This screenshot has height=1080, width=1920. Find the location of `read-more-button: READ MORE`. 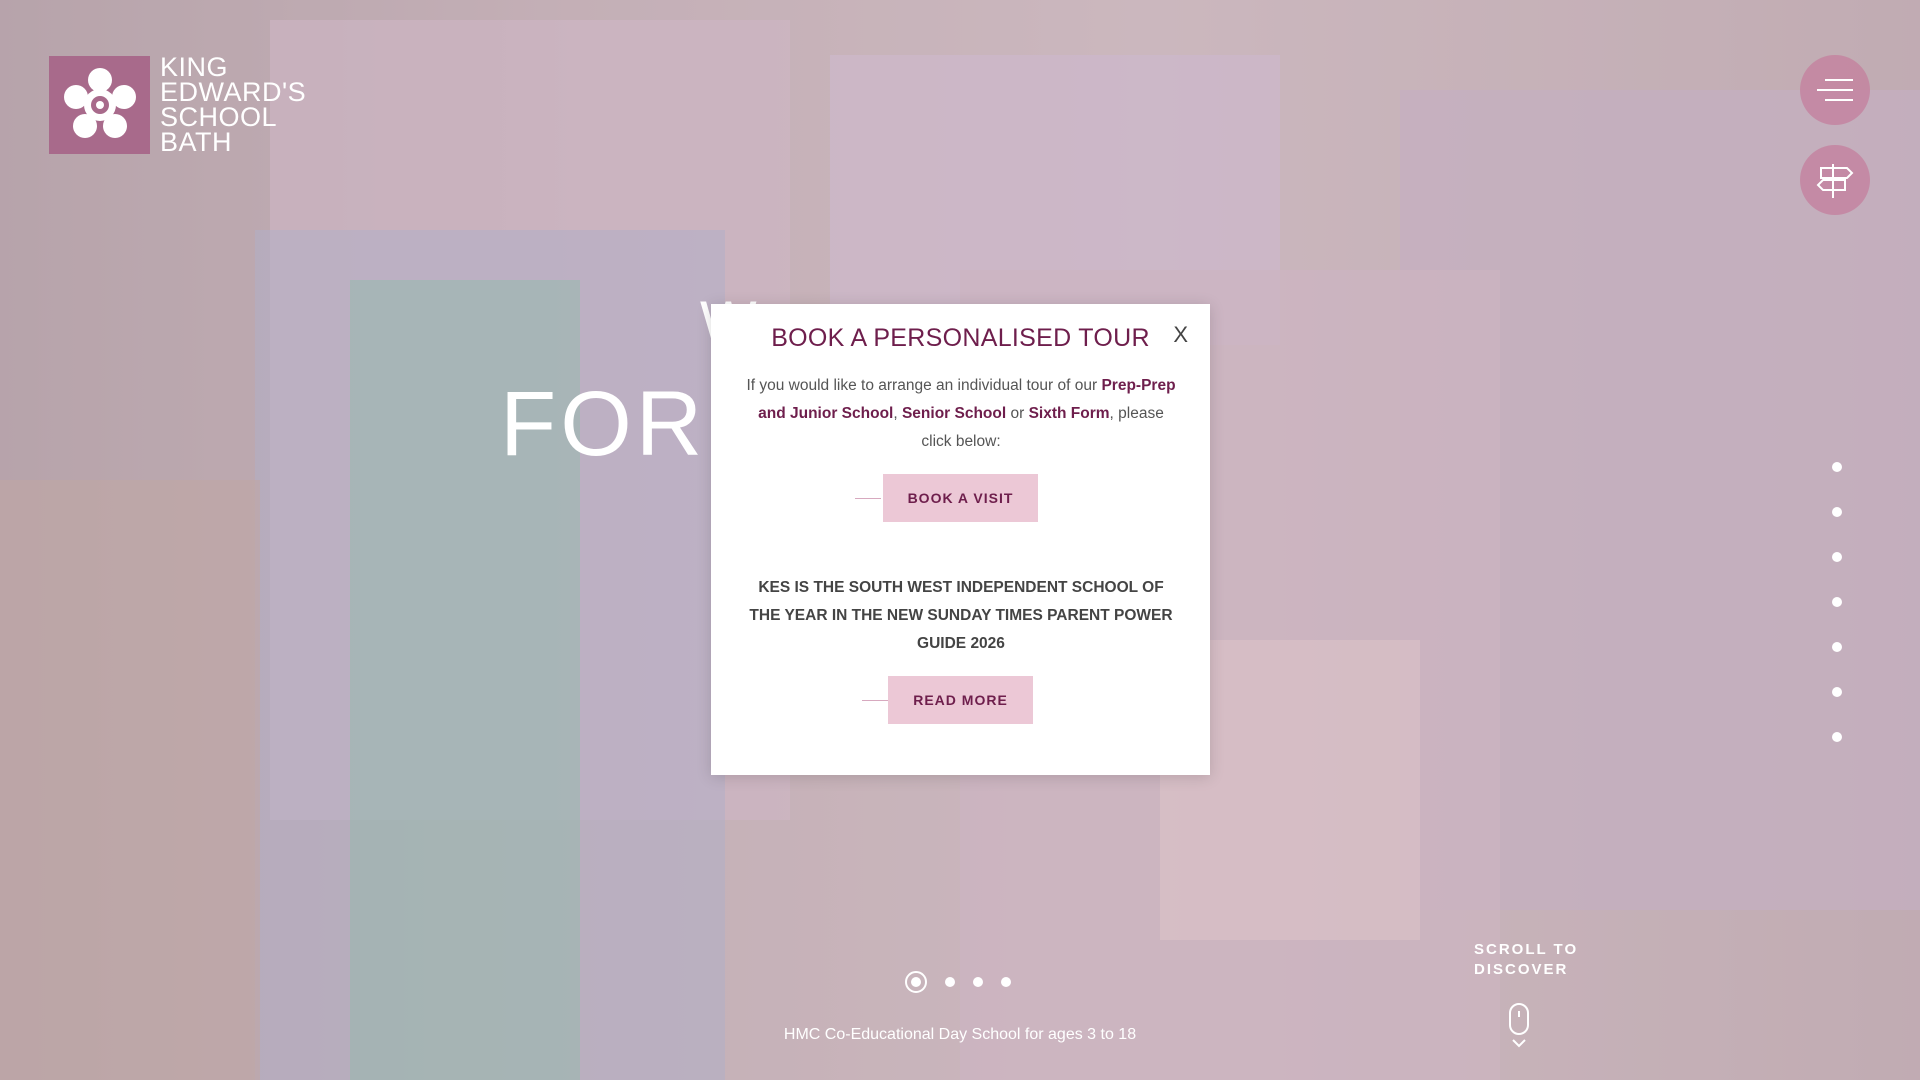

read-more-button: READ MORE is located at coordinates (960, 700).